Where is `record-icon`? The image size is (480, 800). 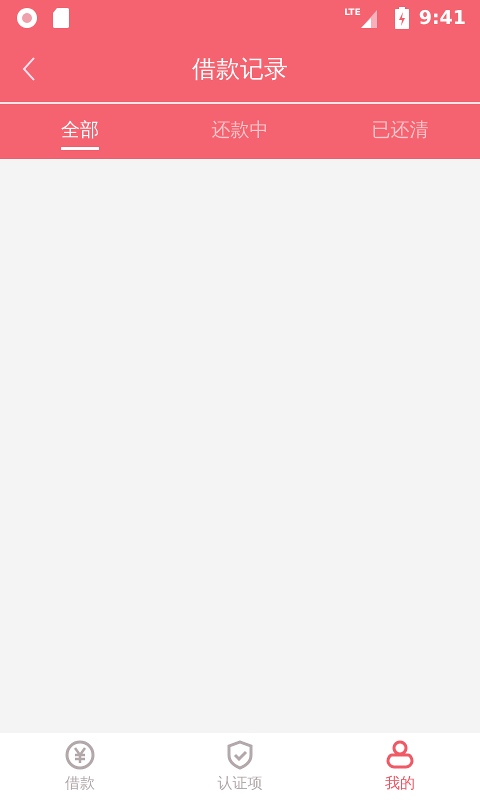
record-icon is located at coordinates (27, 18).